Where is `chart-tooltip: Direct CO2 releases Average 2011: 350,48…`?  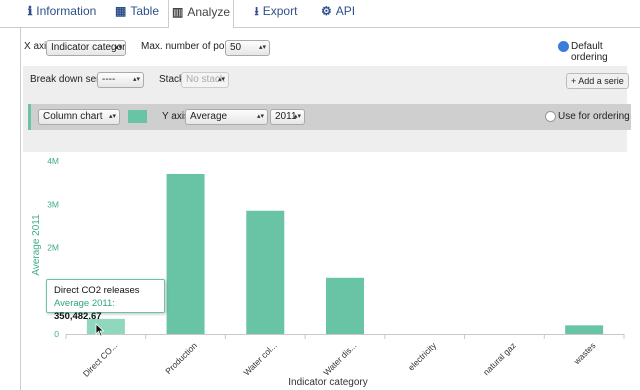
chart-tooltip: Direct CO2 releases Average 2011: 350,48… is located at coordinates (105, 300).